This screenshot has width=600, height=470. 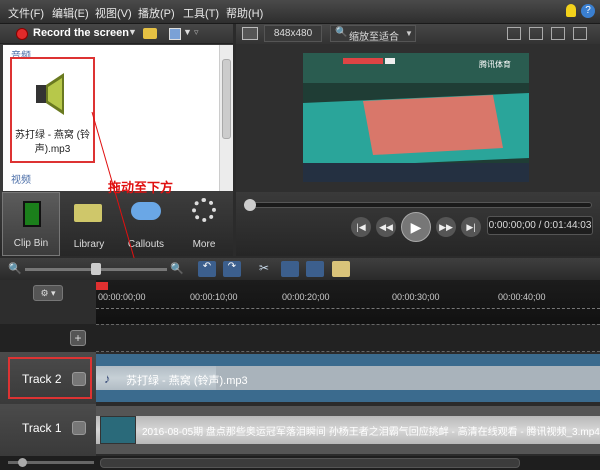 What do you see at coordinates (536, 33) in the screenshot?
I see `pan-icon` at bounding box center [536, 33].